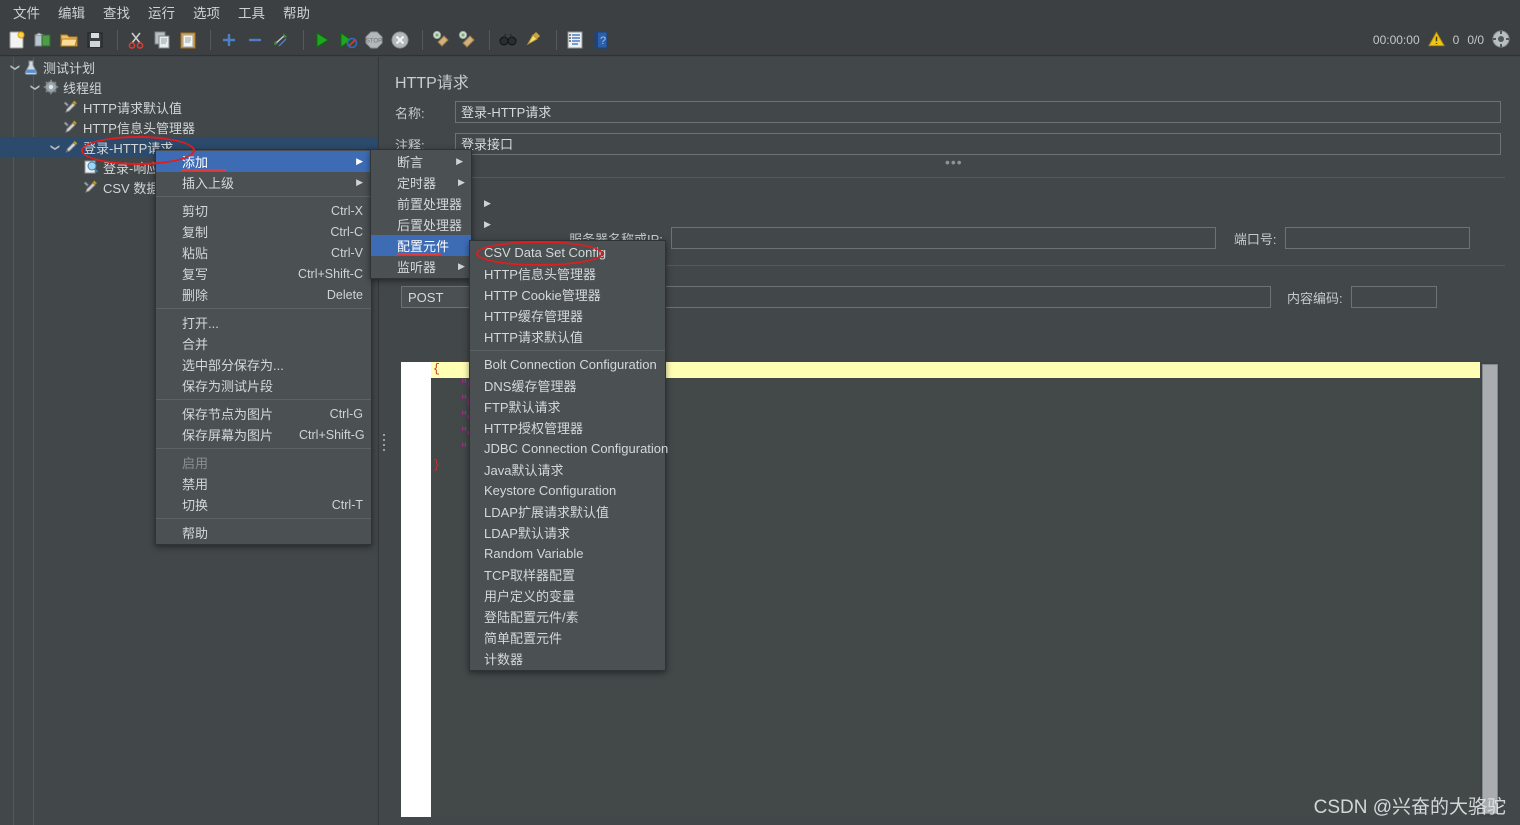 The height and width of the screenshot is (825, 1520). What do you see at coordinates (567, 385) in the screenshot?
I see `config-menu-item-7: DNS缓存管理器` at bounding box center [567, 385].